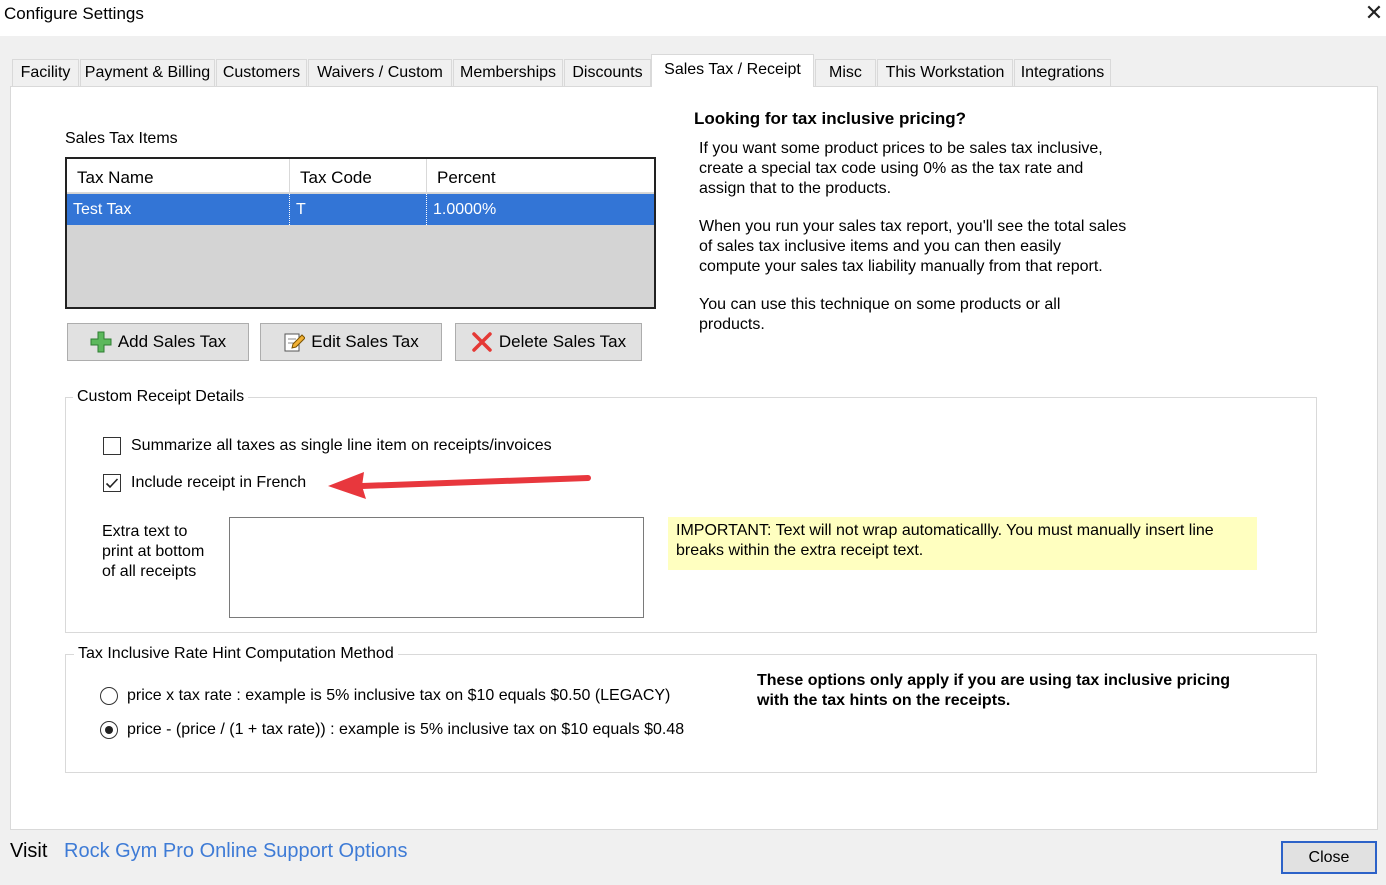  Describe the element at coordinates (121, 138) in the screenshot. I see `sales-tax-items-label: Sales Tax Items` at that location.